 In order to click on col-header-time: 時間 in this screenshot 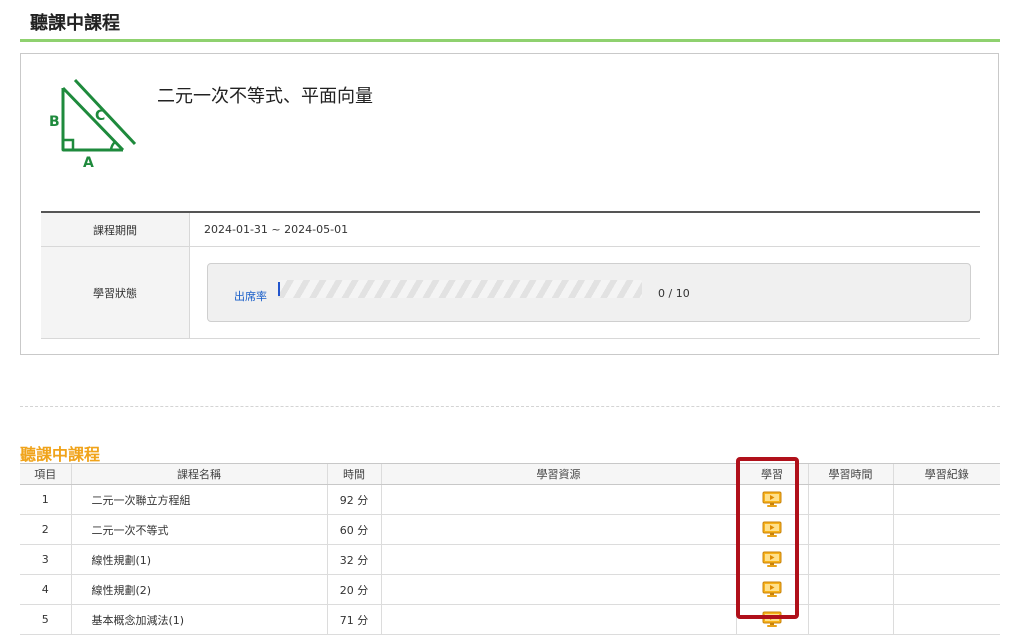, I will do `click(353, 474)`.